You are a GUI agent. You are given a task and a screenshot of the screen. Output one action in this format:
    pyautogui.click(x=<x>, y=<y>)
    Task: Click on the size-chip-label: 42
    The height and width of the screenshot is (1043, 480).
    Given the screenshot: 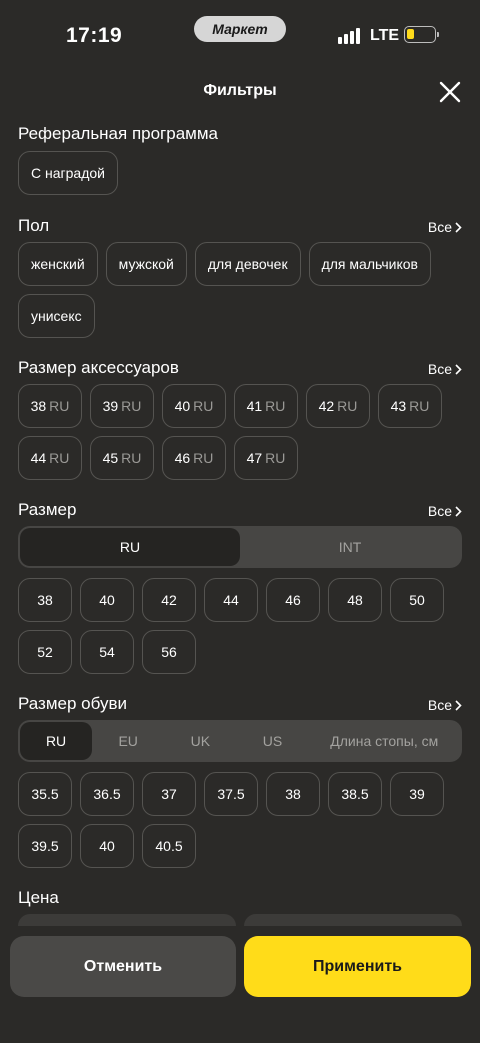 What is the action you would take?
    pyautogui.click(x=169, y=600)
    